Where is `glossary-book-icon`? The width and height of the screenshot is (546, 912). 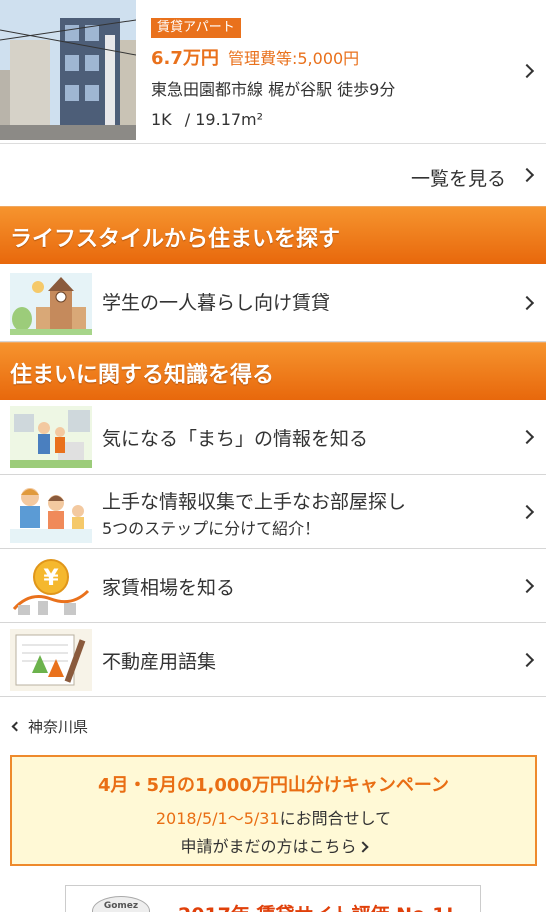
glossary-book-icon is located at coordinates (51, 660).